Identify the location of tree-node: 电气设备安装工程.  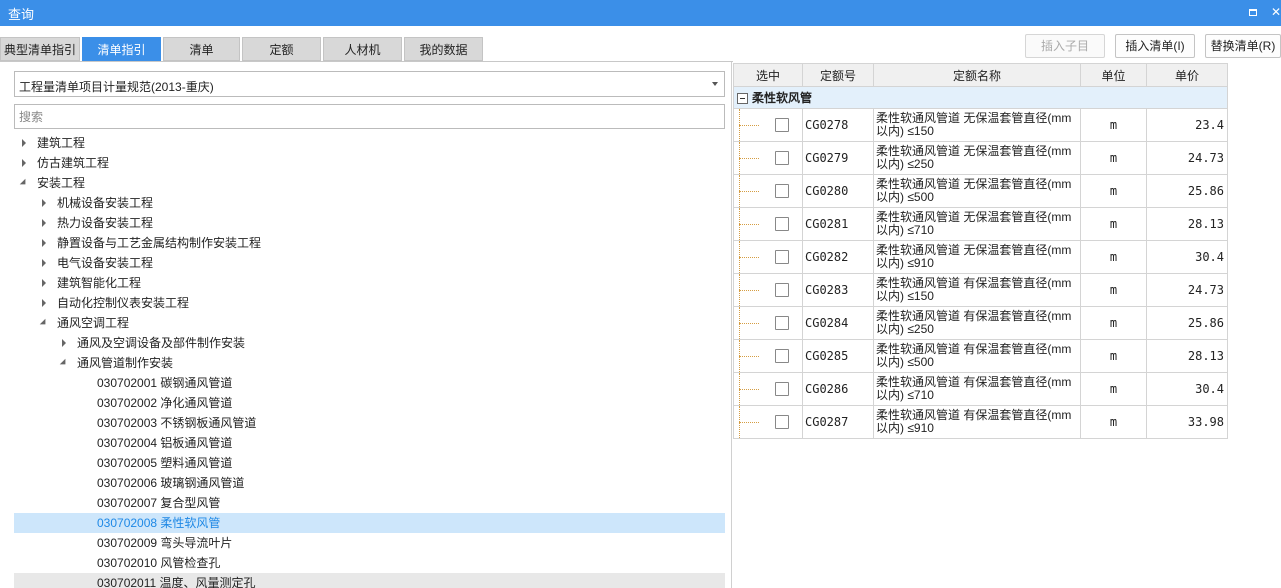
(369, 263).